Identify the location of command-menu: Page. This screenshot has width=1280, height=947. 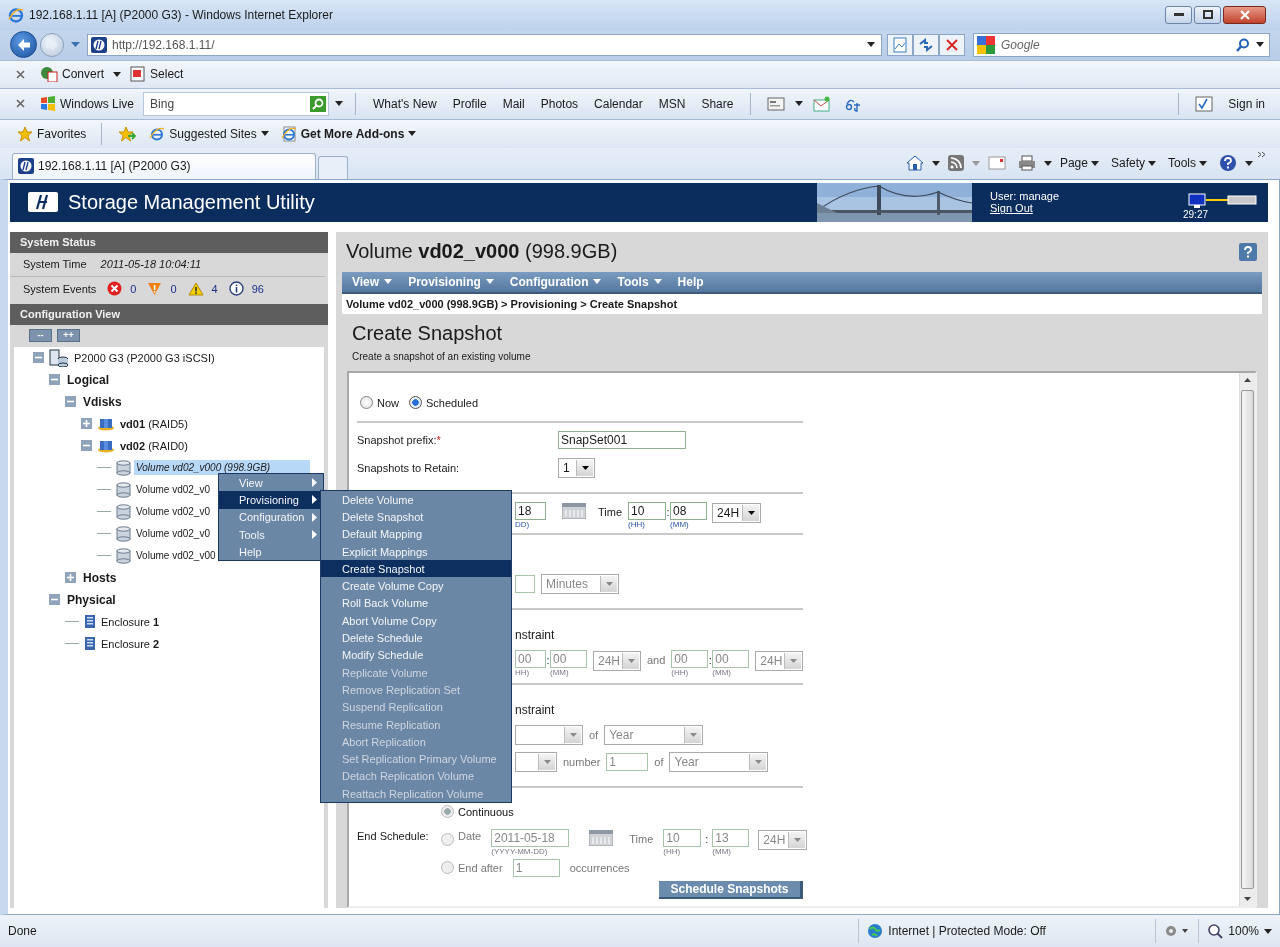
(1079, 163).